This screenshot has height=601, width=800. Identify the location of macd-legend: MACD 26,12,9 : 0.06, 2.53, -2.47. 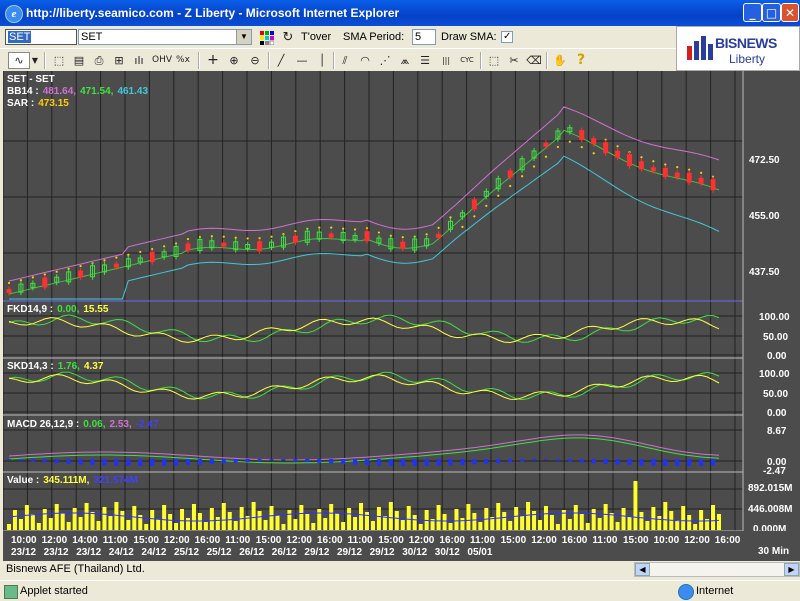
(83, 424).